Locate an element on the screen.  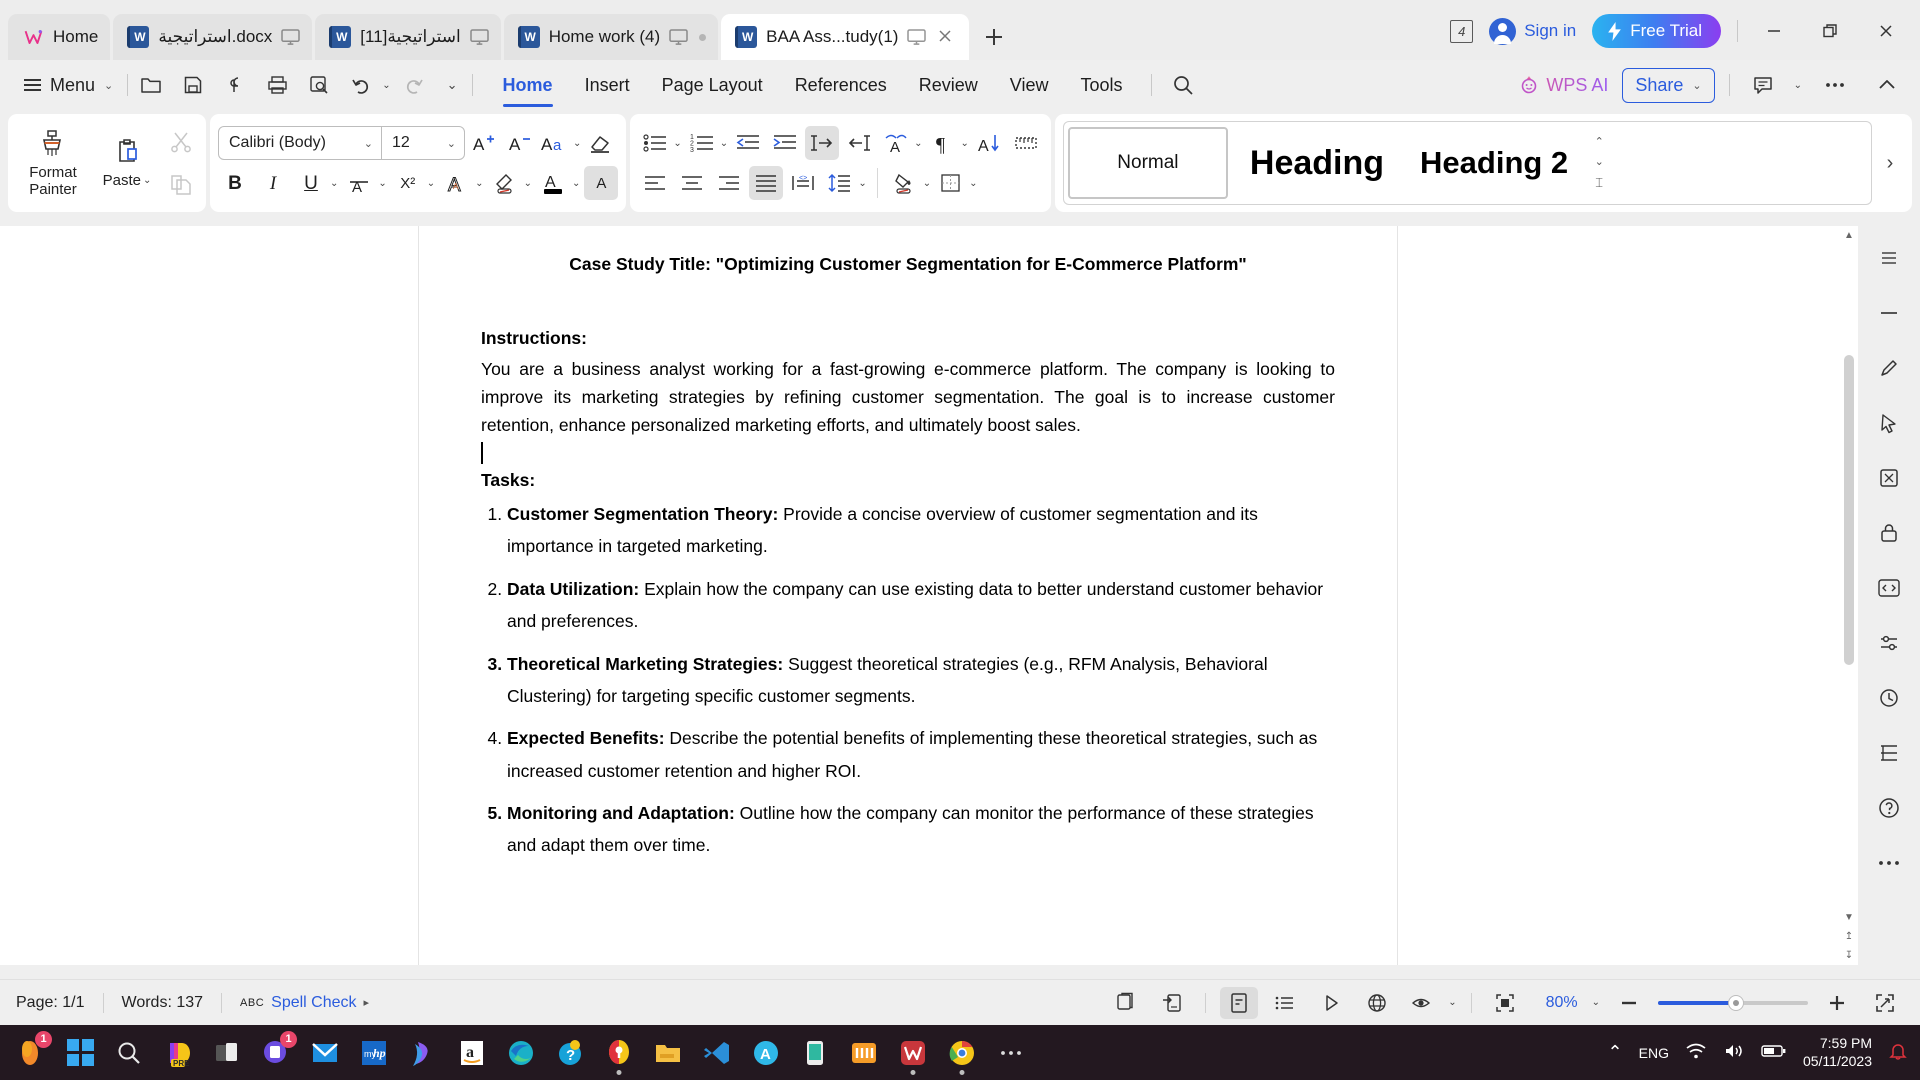
print-preview-icon is located at coordinates (319, 85).